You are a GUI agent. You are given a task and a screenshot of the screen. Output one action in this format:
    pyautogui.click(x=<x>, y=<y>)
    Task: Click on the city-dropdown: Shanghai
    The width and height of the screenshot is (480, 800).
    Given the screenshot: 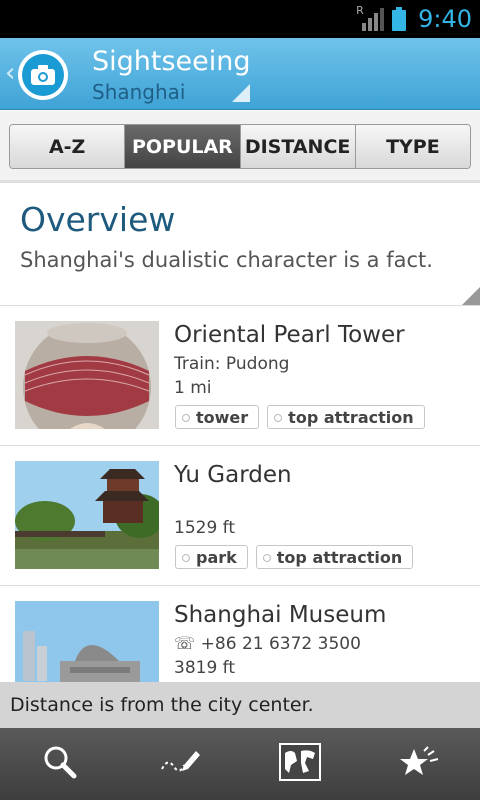 What is the action you would take?
    pyautogui.click(x=139, y=92)
    